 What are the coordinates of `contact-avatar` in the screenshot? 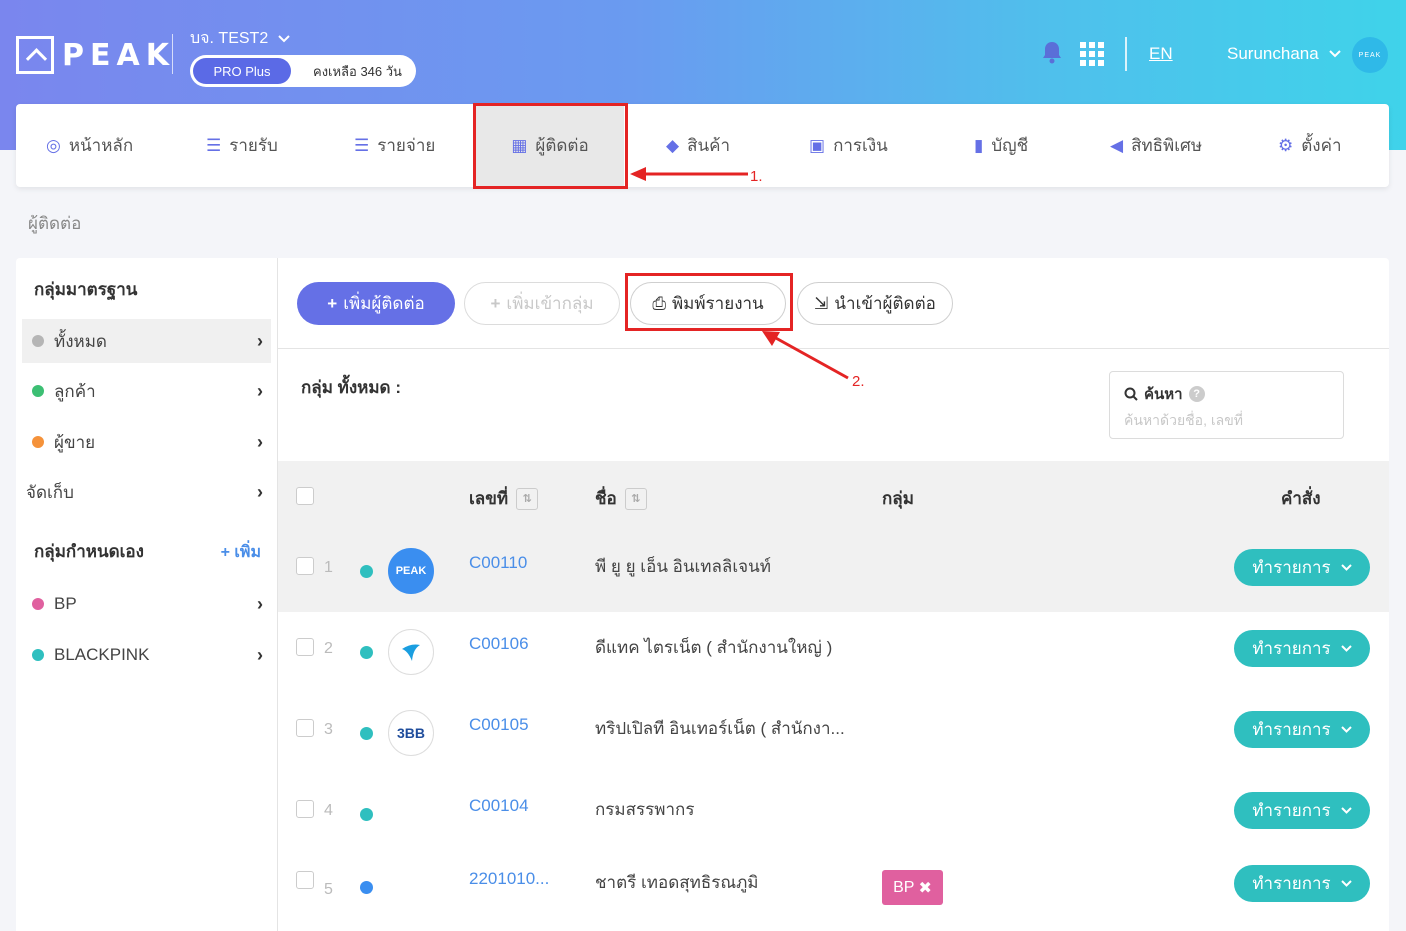 It's located at (411, 652).